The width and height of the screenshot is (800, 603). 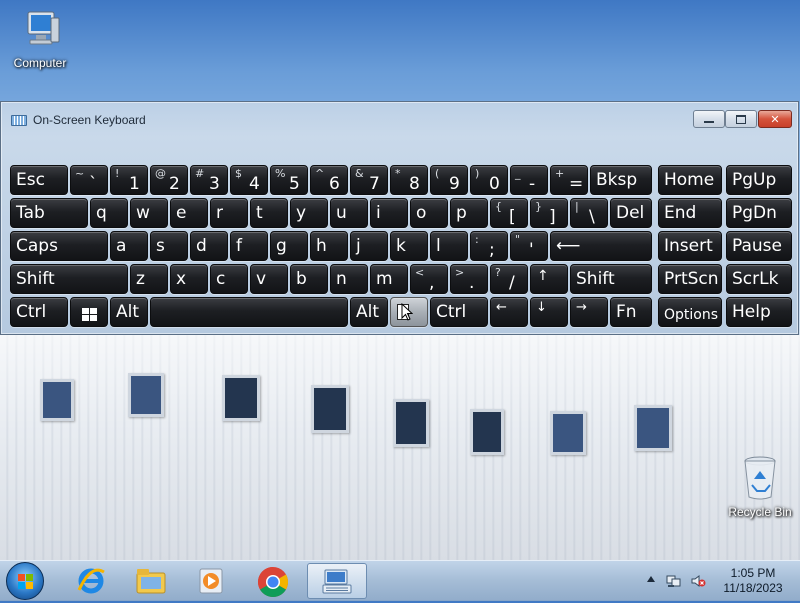 What do you see at coordinates (698, 581) in the screenshot?
I see `volume-tray-button` at bounding box center [698, 581].